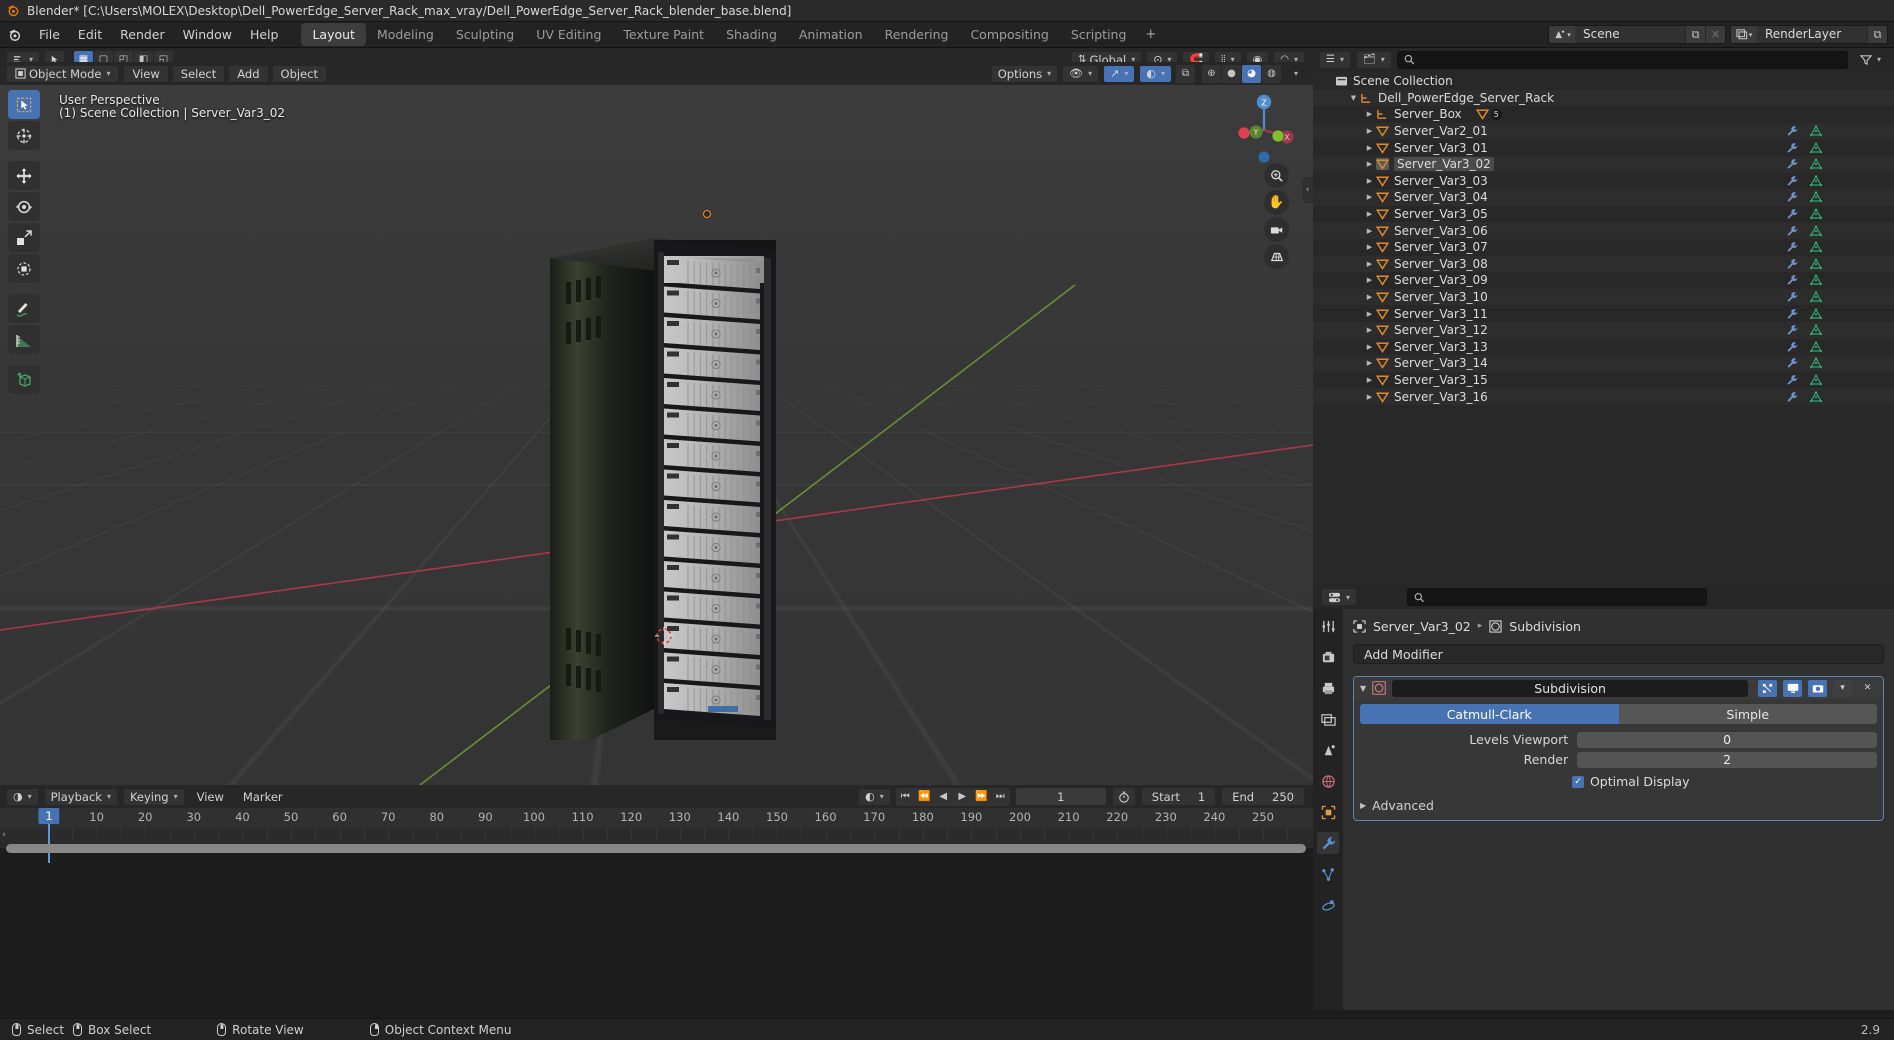 This screenshot has height=1040, width=1894. What do you see at coordinates (18, 35) in the screenshot?
I see `blender-menu-icon` at bounding box center [18, 35].